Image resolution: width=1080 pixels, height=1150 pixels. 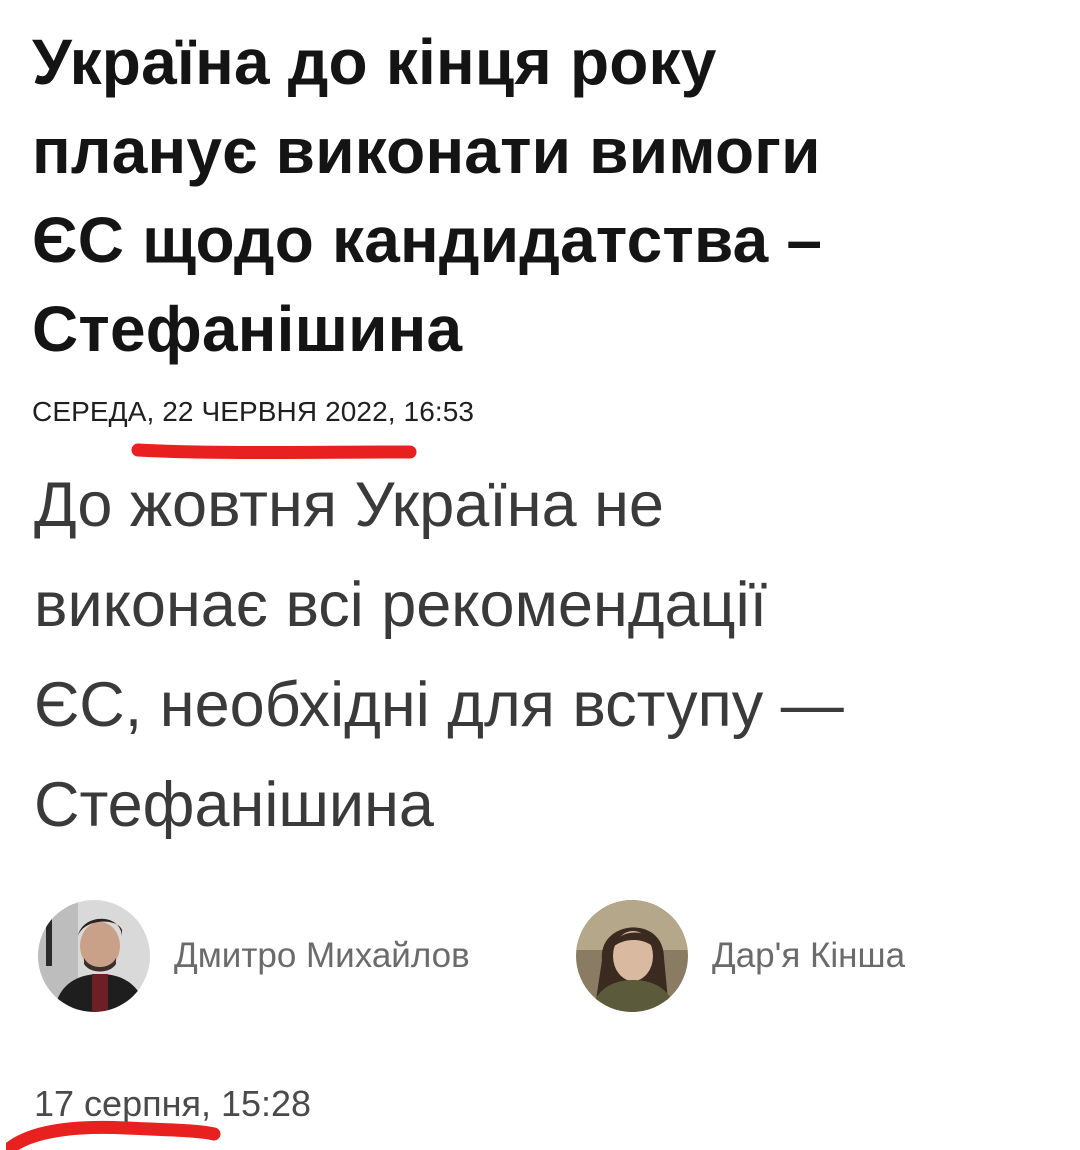 What do you see at coordinates (253, 411) in the screenshot?
I see `publish-date-article-1: СЕРЕДА, 22 ЧЕРВНЯ 2022, 16:53` at bounding box center [253, 411].